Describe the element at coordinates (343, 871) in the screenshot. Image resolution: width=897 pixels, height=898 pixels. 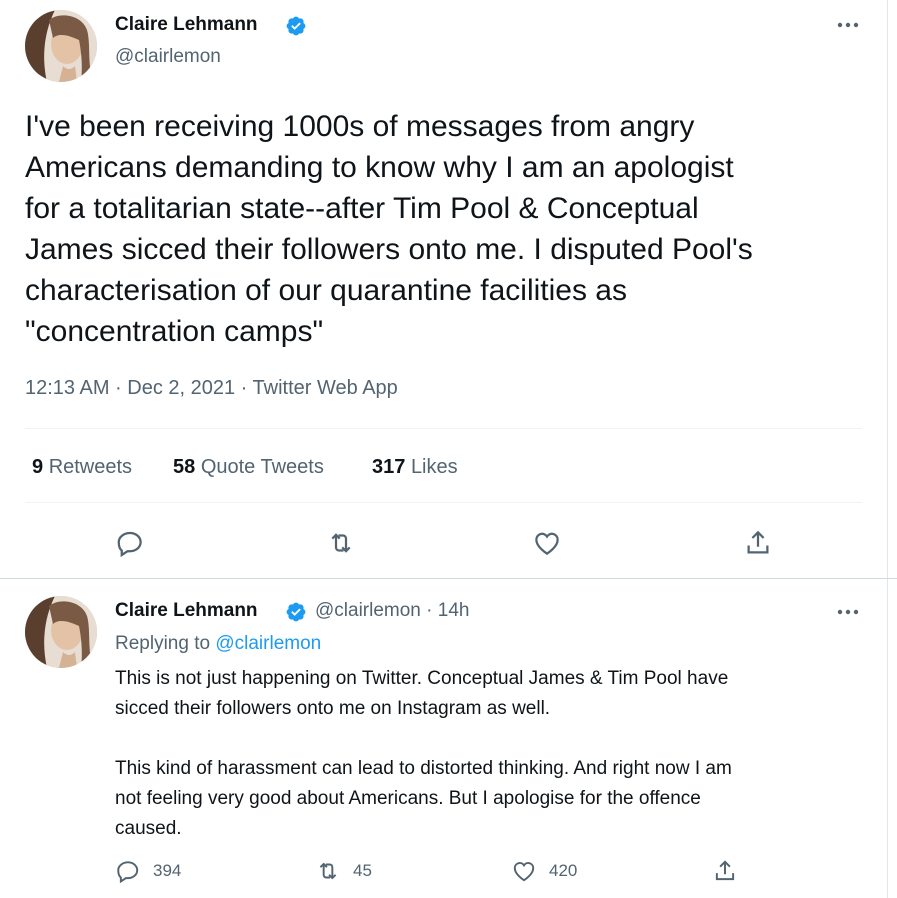
I see `retweet-button: 45` at that location.